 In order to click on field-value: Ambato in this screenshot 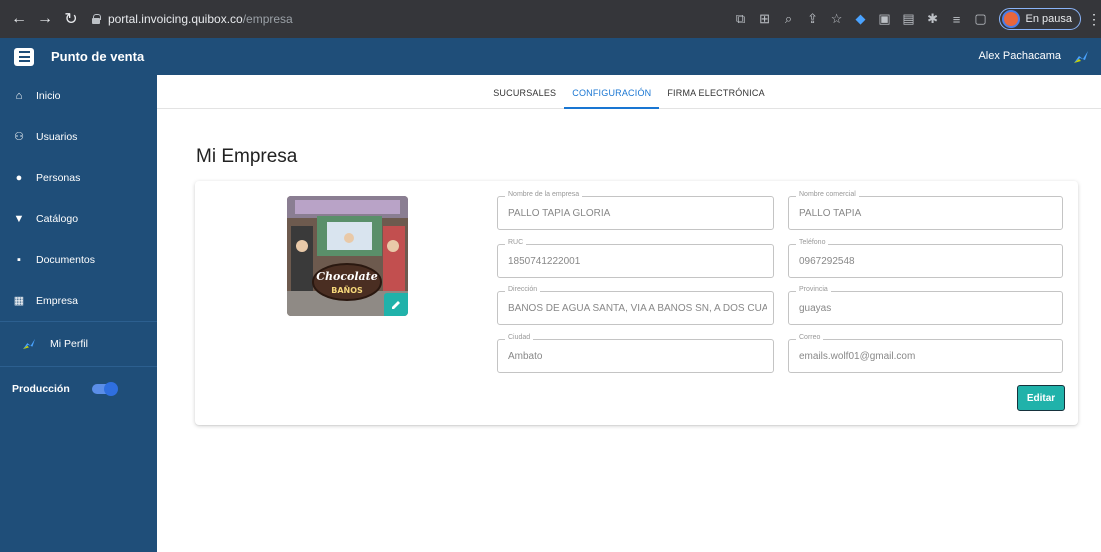, I will do `click(525, 356)`.